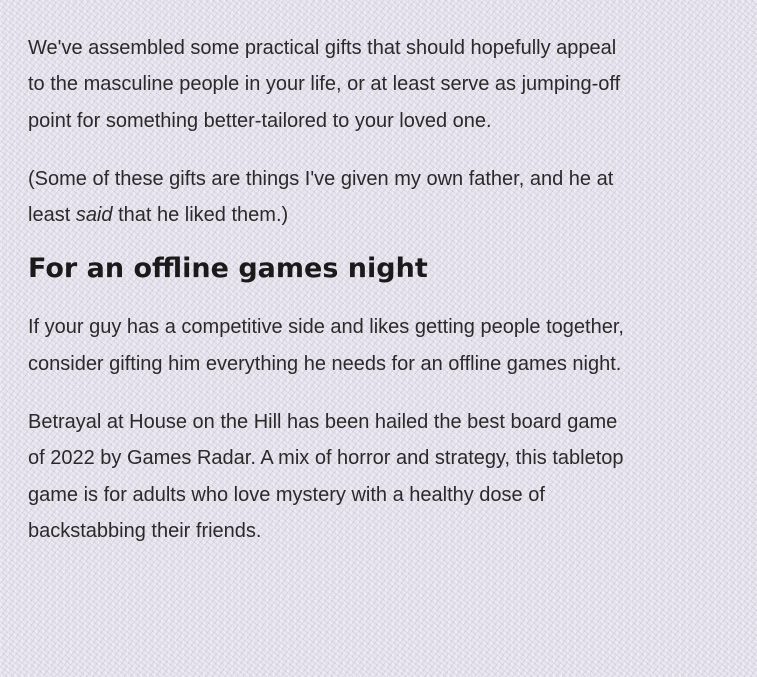 This screenshot has width=757, height=677. What do you see at coordinates (94, 215) in the screenshot?
I see `emphasis-said: said` at bounding box center [94, 215].